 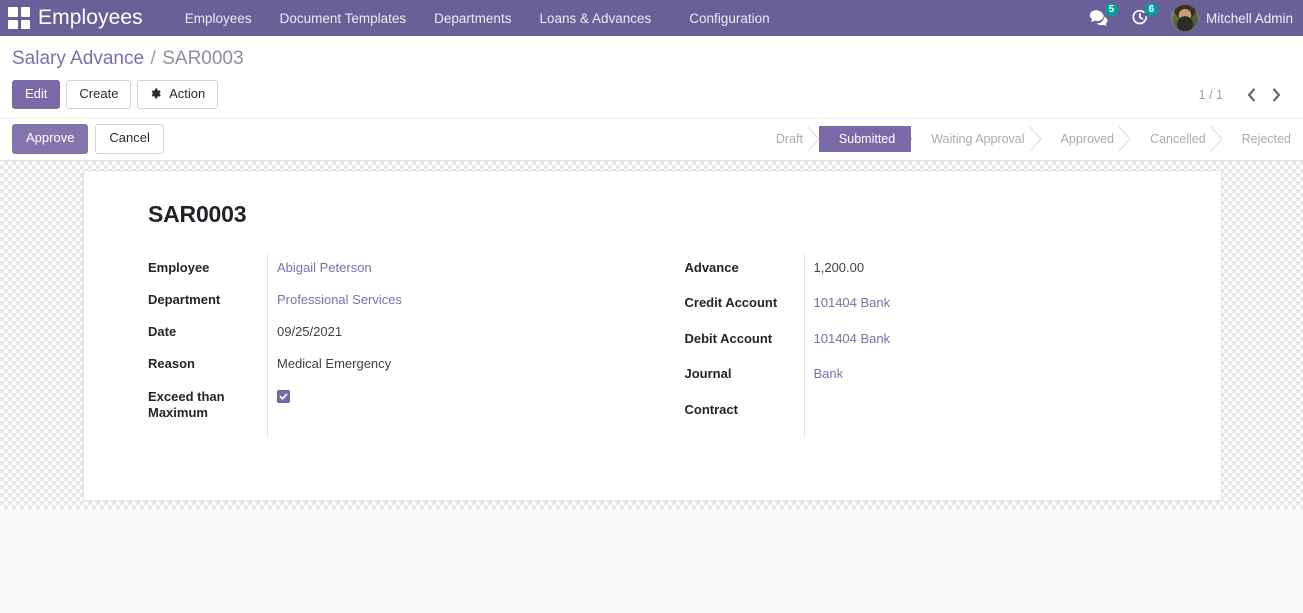 I want to click on app-brand-employees: Employees, so click(x=90, y=18).